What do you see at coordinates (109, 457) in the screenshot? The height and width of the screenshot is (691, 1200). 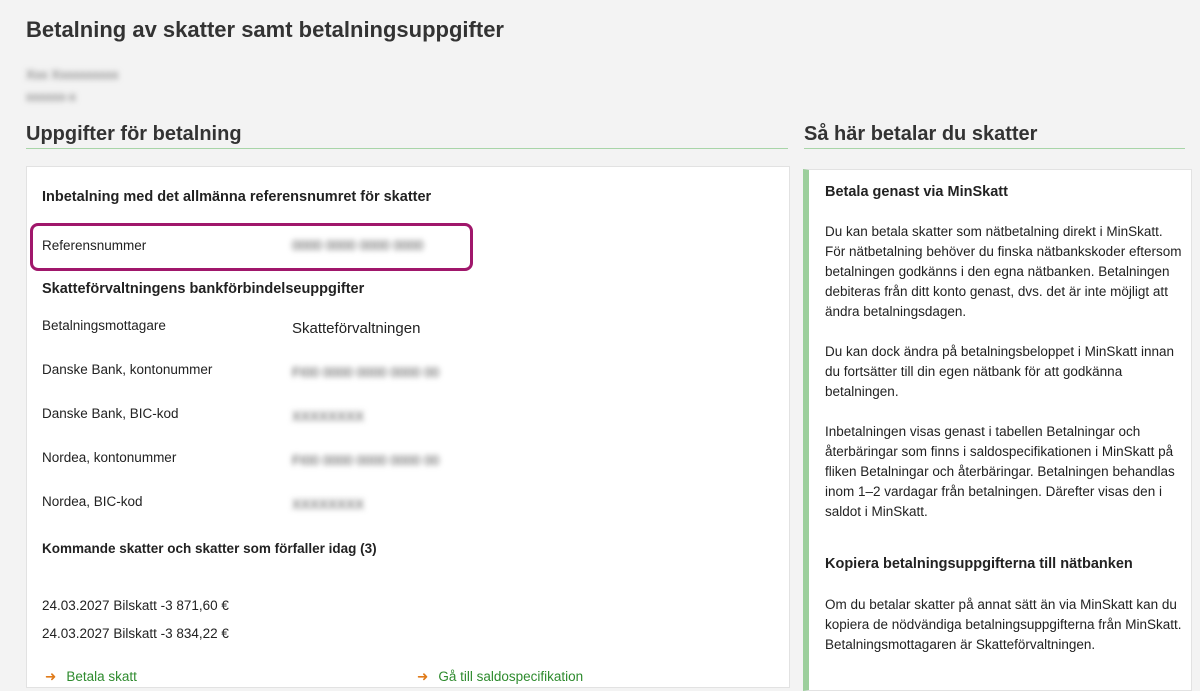 I see `nordea-account-label: Nordea, kontonummer` at bounding box center [109, 457].